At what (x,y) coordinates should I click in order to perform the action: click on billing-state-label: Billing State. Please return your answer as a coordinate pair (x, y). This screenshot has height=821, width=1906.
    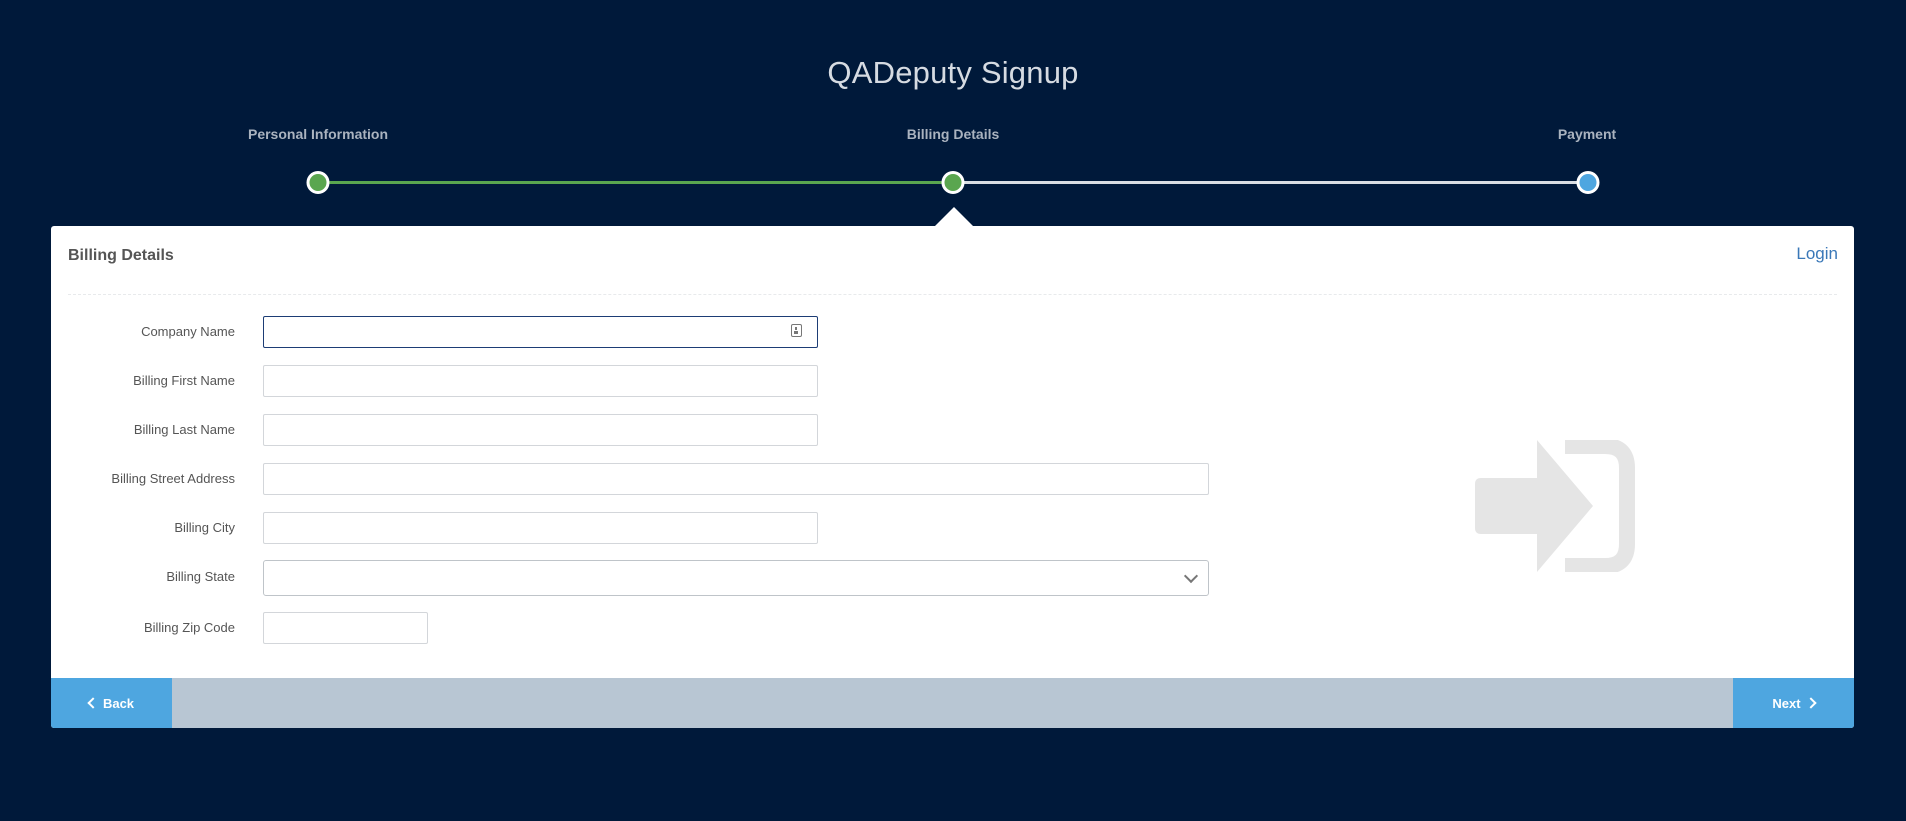
    Looking at the image, I should click on (200, 576).